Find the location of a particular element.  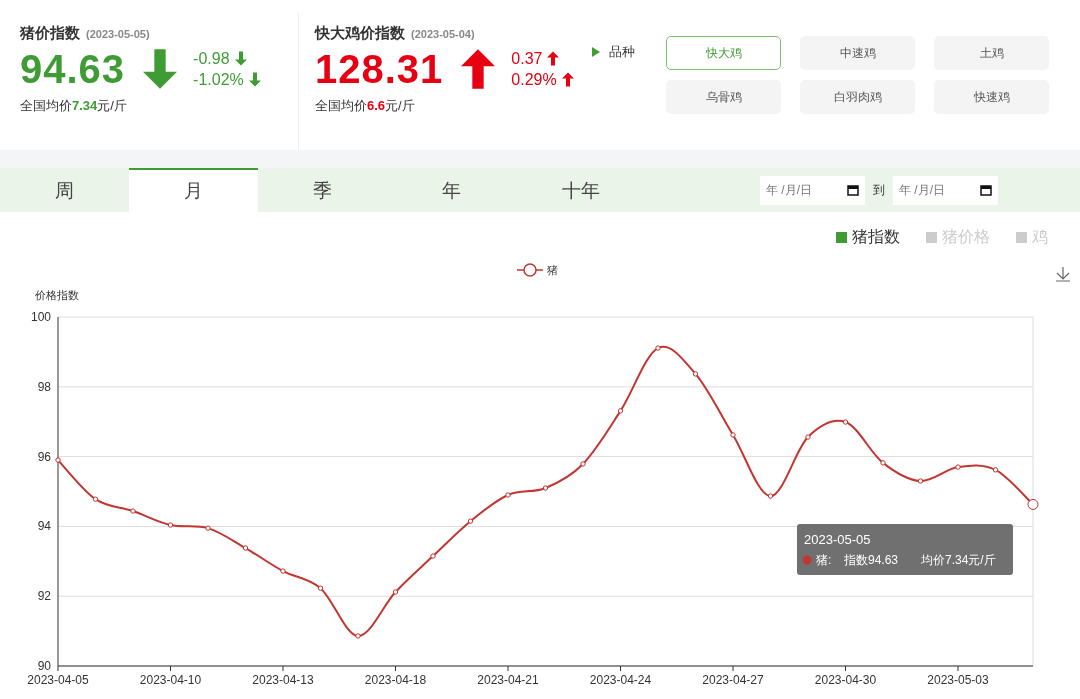

axis-label: 90 is located at coordinates (44, 666).